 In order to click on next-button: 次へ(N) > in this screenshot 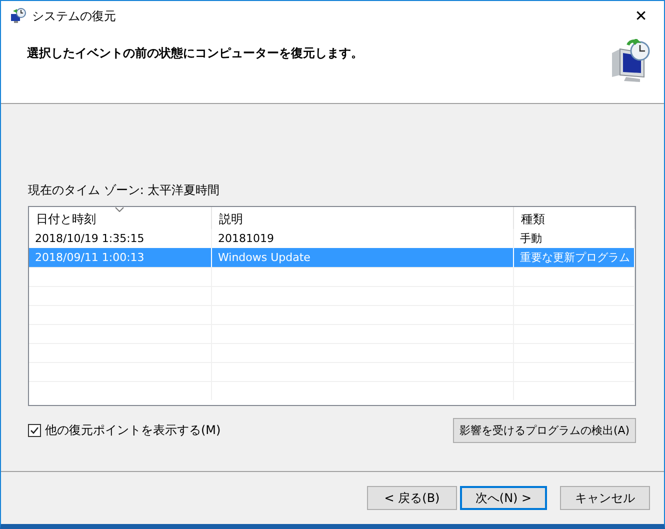, I will do `click(503, 498)`.